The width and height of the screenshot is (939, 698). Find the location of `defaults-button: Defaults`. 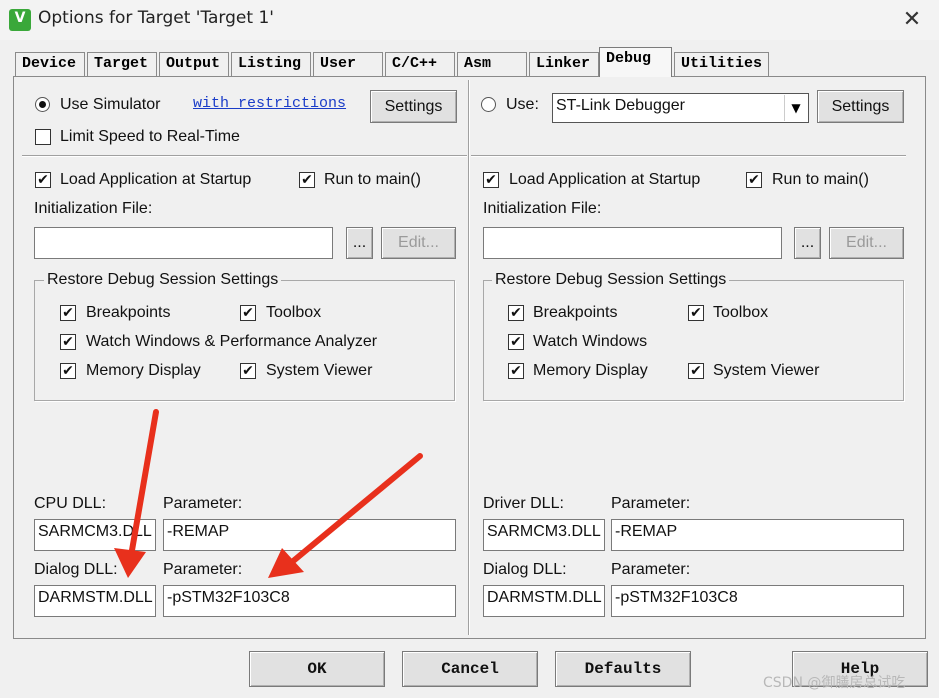

defaults-button: Defaults is located at coordinates (623, 669).